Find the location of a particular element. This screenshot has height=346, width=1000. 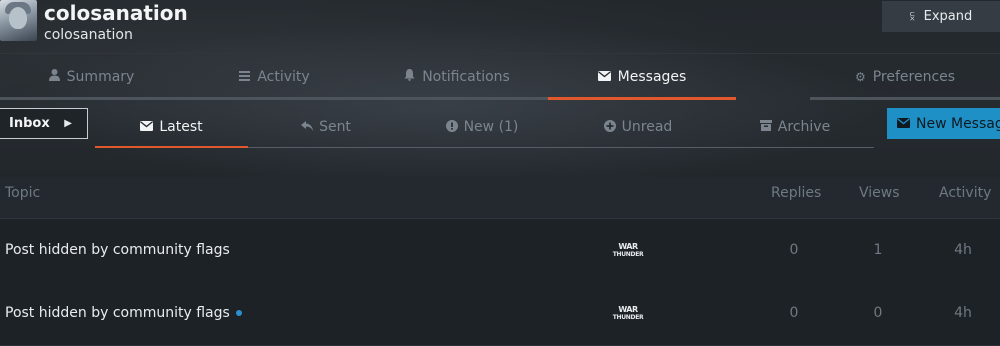

views-count: 1 is located at coordinates (878, 250).